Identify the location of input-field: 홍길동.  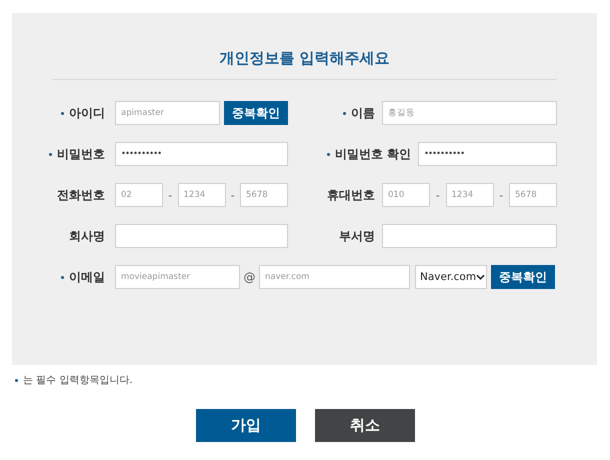
(469, 113).